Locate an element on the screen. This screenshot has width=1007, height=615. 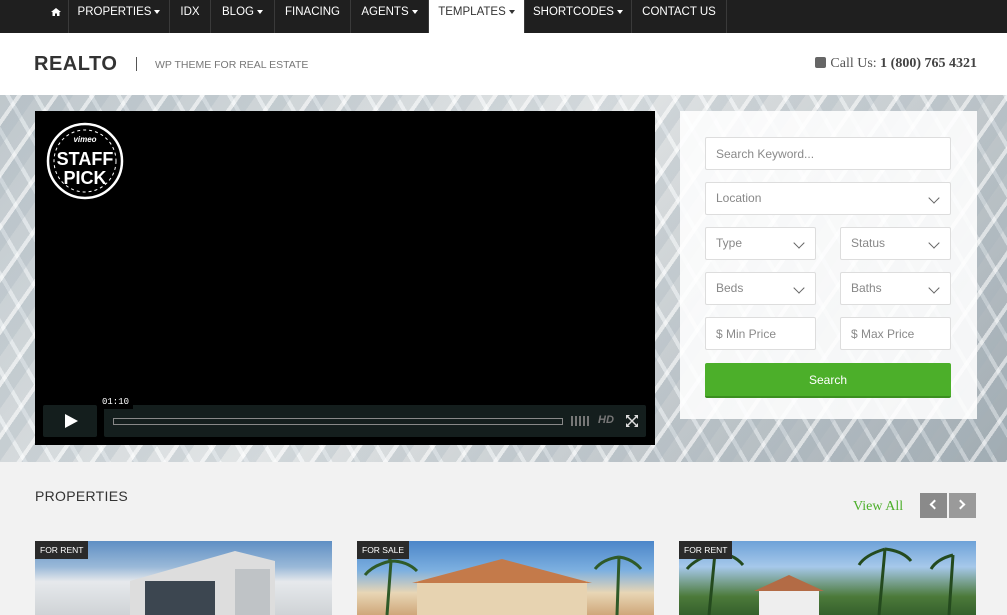
baths-select: Baths is located at coordinates (895, 288).